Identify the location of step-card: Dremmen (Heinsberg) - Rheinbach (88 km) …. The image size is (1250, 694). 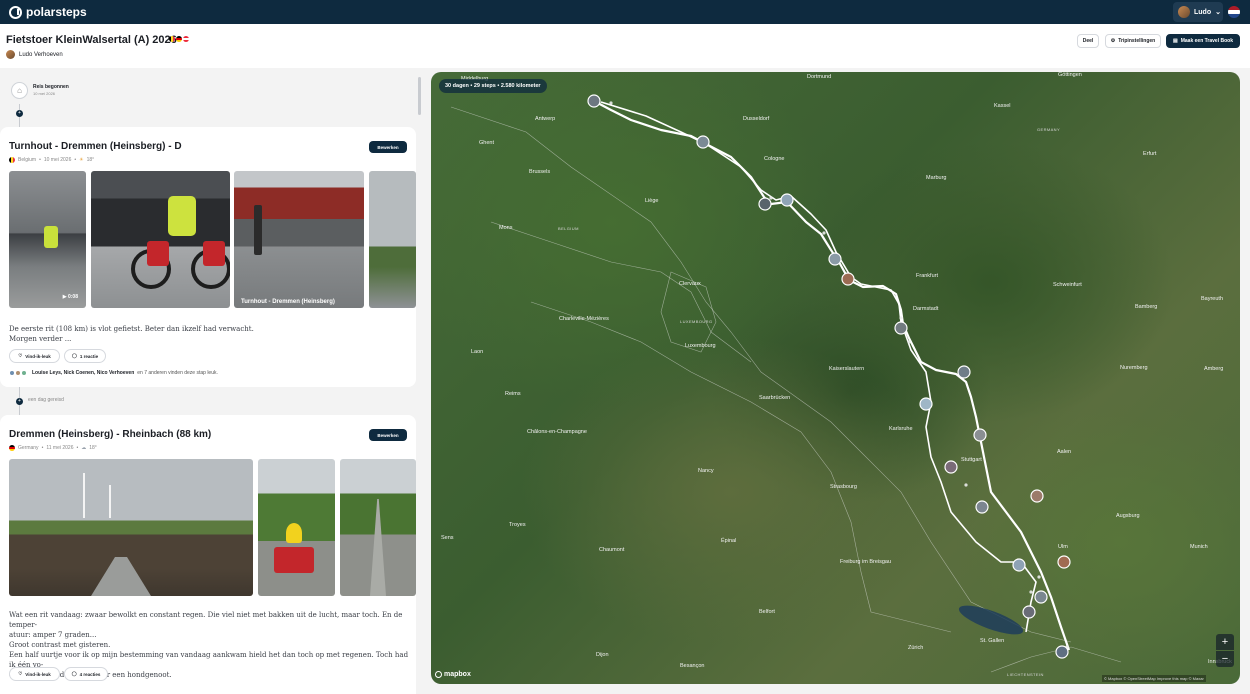
(208, 554).